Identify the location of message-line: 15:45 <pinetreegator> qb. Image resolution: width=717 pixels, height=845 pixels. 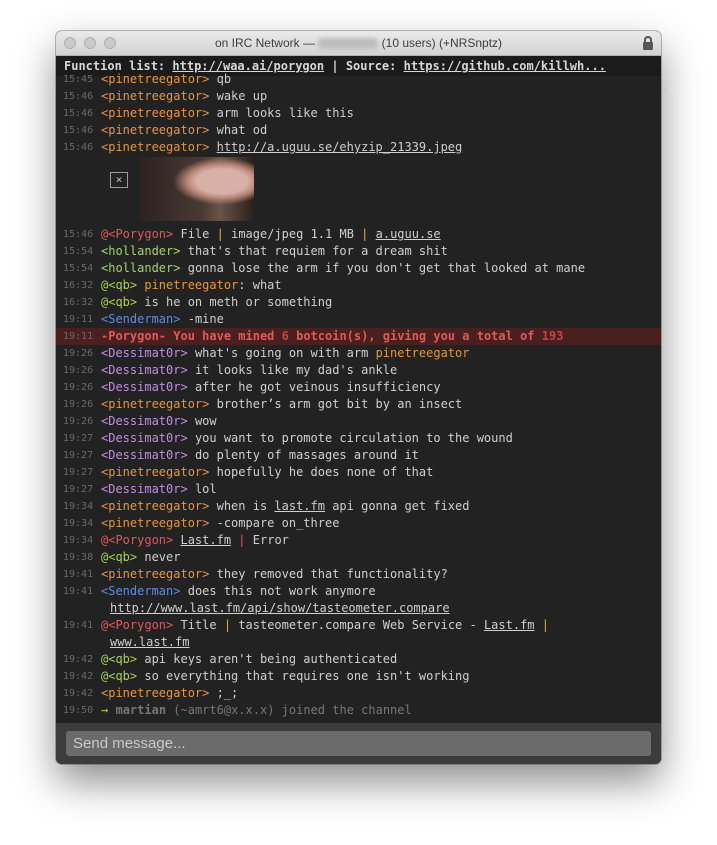
(147, 79).